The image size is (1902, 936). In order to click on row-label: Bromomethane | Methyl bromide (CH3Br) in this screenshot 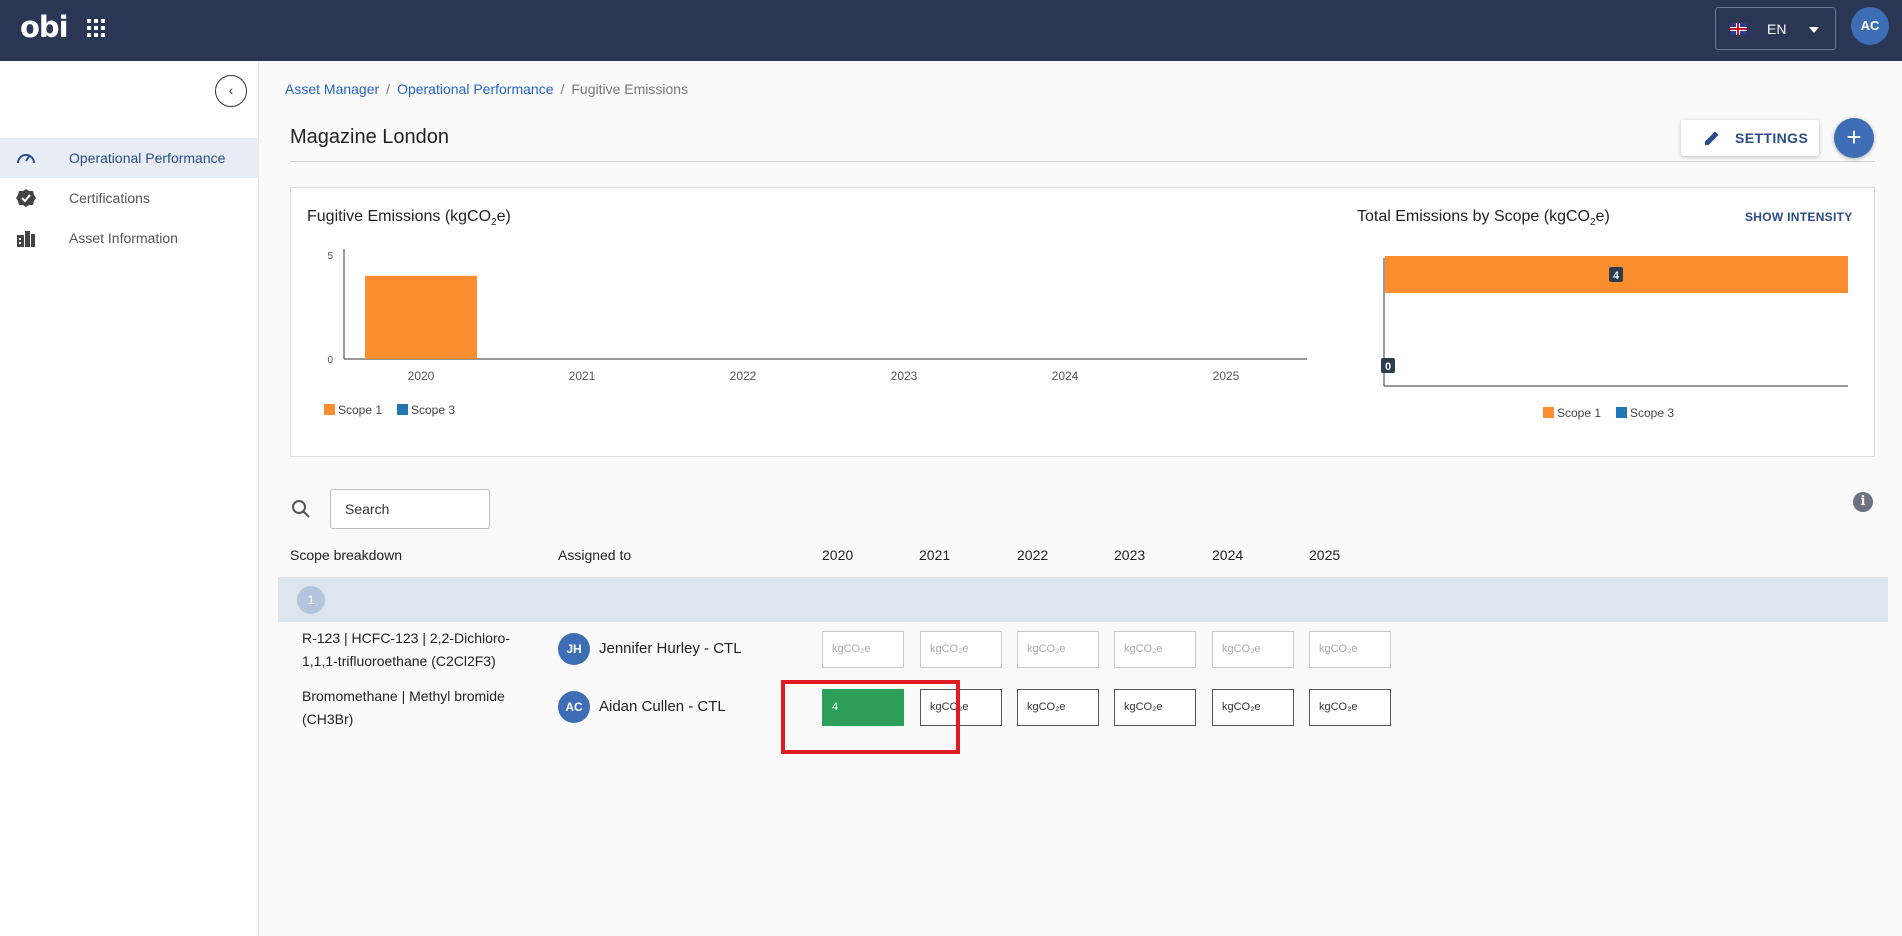, I will do `click(403, 707)`.